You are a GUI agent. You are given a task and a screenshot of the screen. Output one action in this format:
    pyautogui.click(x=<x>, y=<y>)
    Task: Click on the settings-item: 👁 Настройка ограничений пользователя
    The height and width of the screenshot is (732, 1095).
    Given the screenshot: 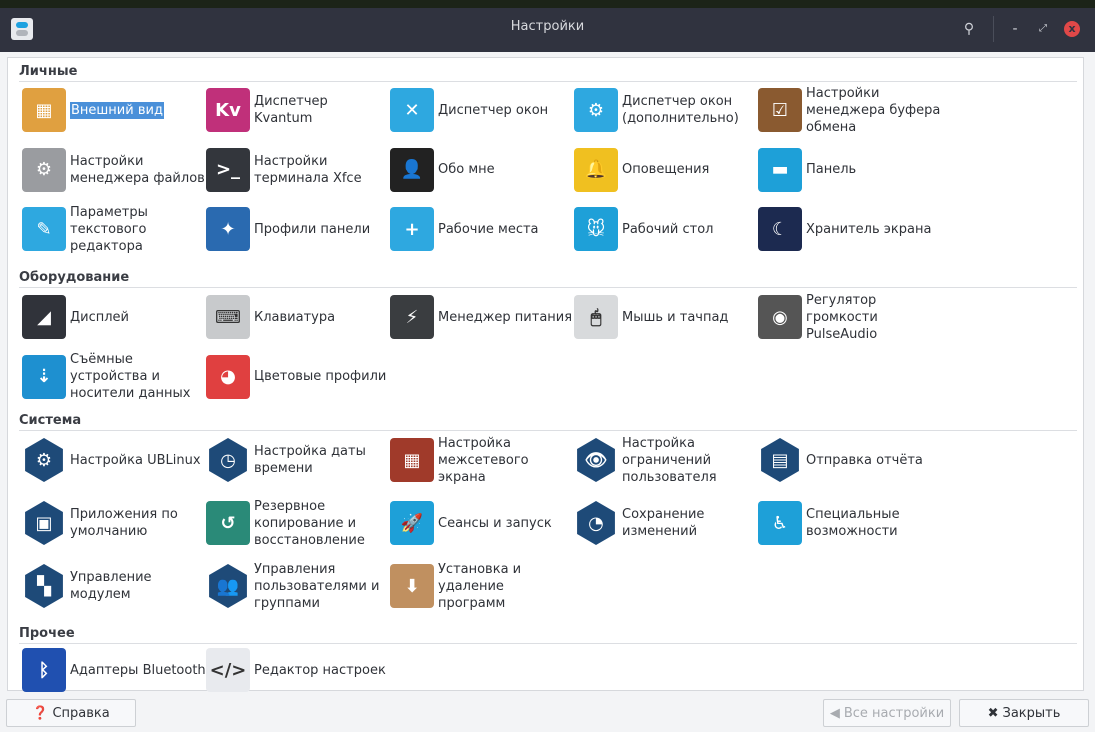 What is the action you would take?
    pyautogui.click(x=666, y=460)
    